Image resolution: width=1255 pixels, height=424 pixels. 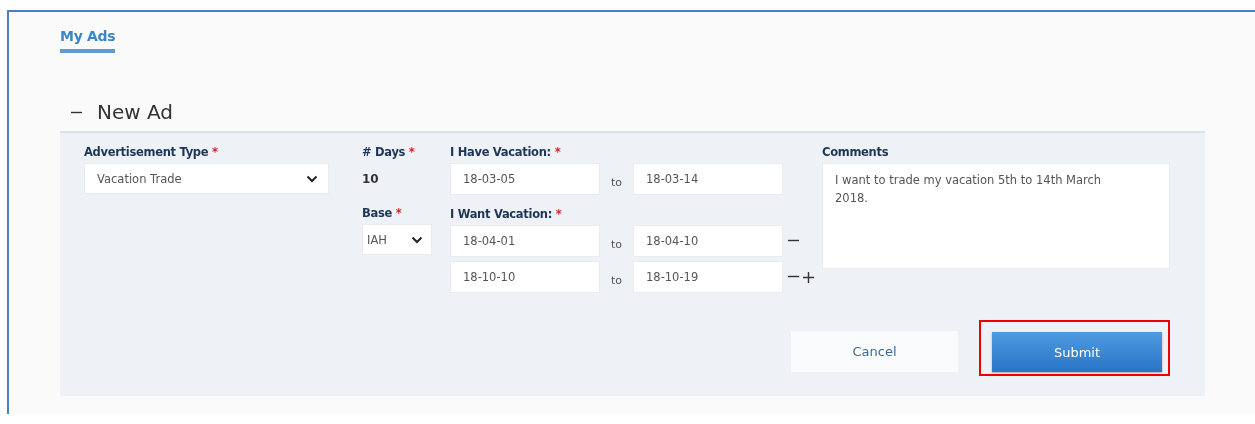 What do you see at coordinates (397, 239) in the screenshot?
I see `base-dropdown: IAH` at bounding box center [397, 239].